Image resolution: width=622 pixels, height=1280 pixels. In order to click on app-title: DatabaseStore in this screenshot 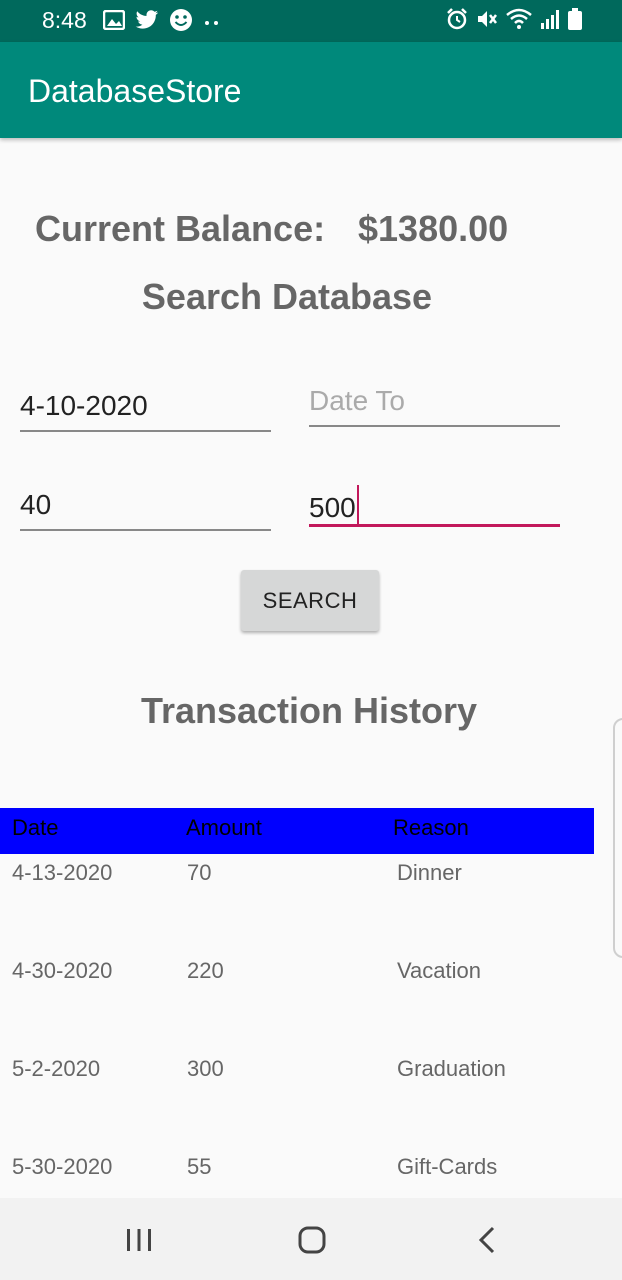, I will do `click(135, 91)`.